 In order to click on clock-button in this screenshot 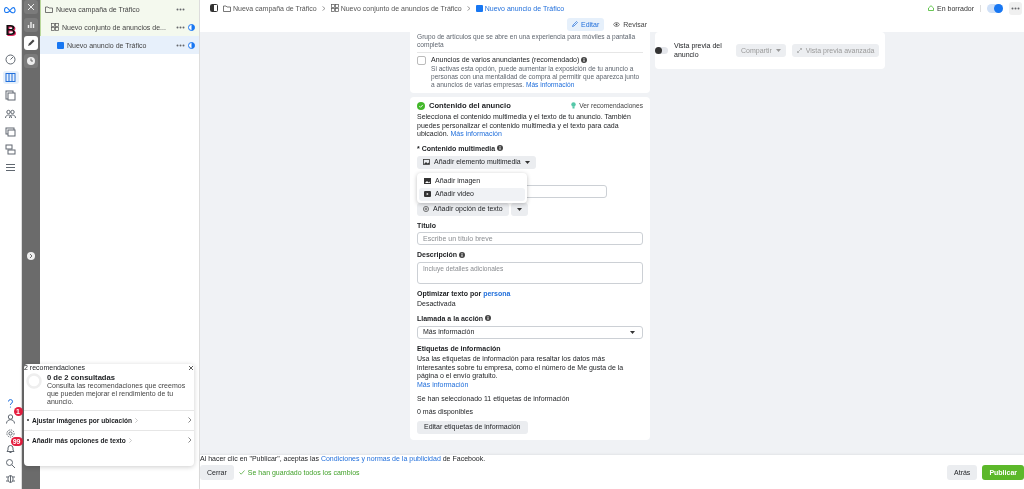, I will do `click(31, 61)`.